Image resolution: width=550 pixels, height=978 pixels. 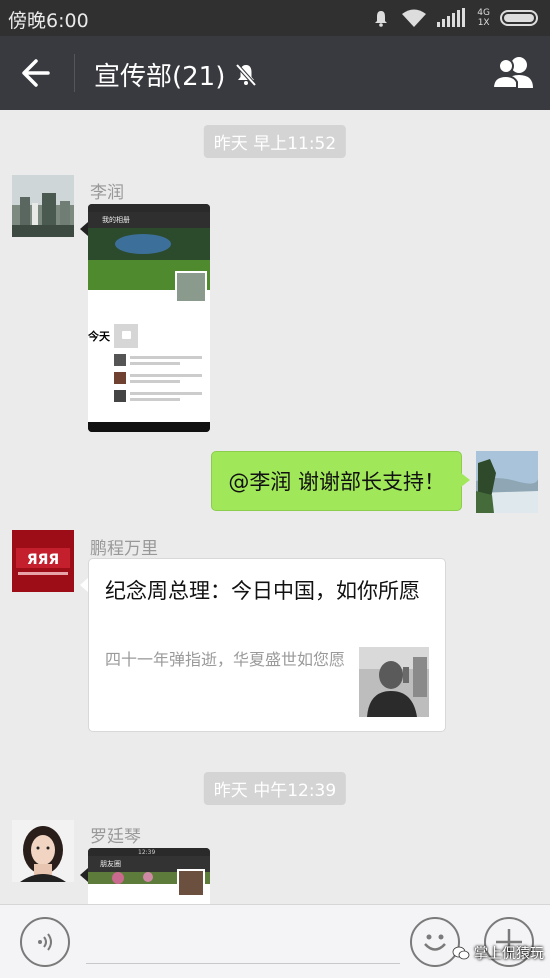 I want to click on back-arrow-icon, so click(x=36, y=73).